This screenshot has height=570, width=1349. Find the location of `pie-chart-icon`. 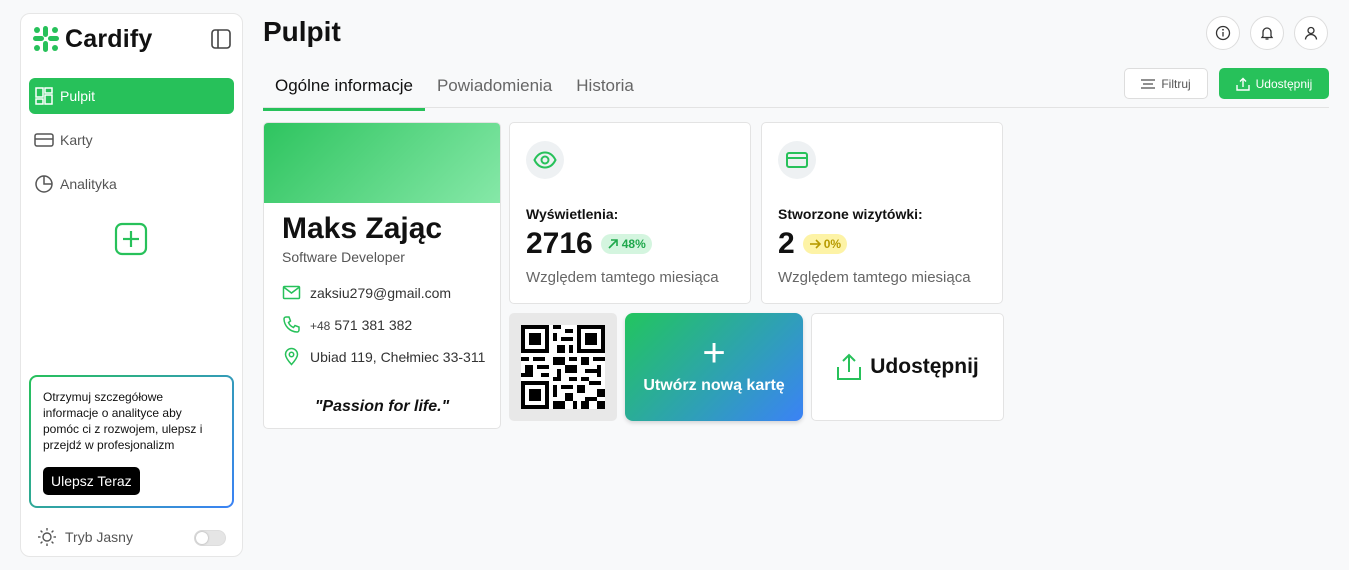

pie-chart-icon is located at coordinates (44, 184).